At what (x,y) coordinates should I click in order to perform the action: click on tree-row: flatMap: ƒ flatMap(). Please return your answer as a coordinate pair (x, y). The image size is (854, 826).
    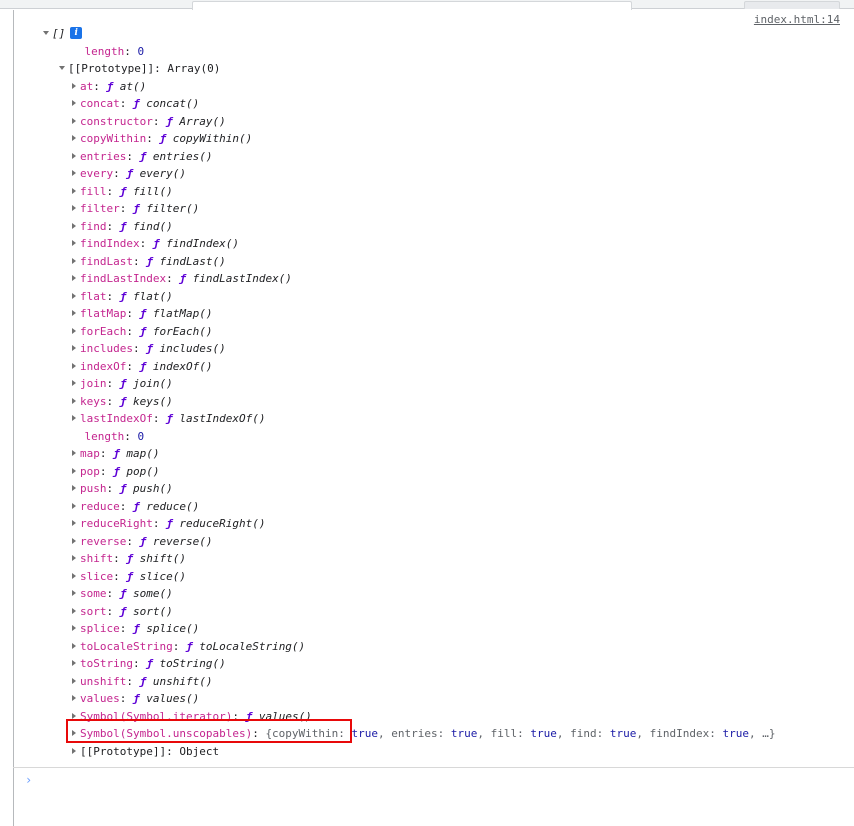
    Looking at the image, I should click on (434, 314).